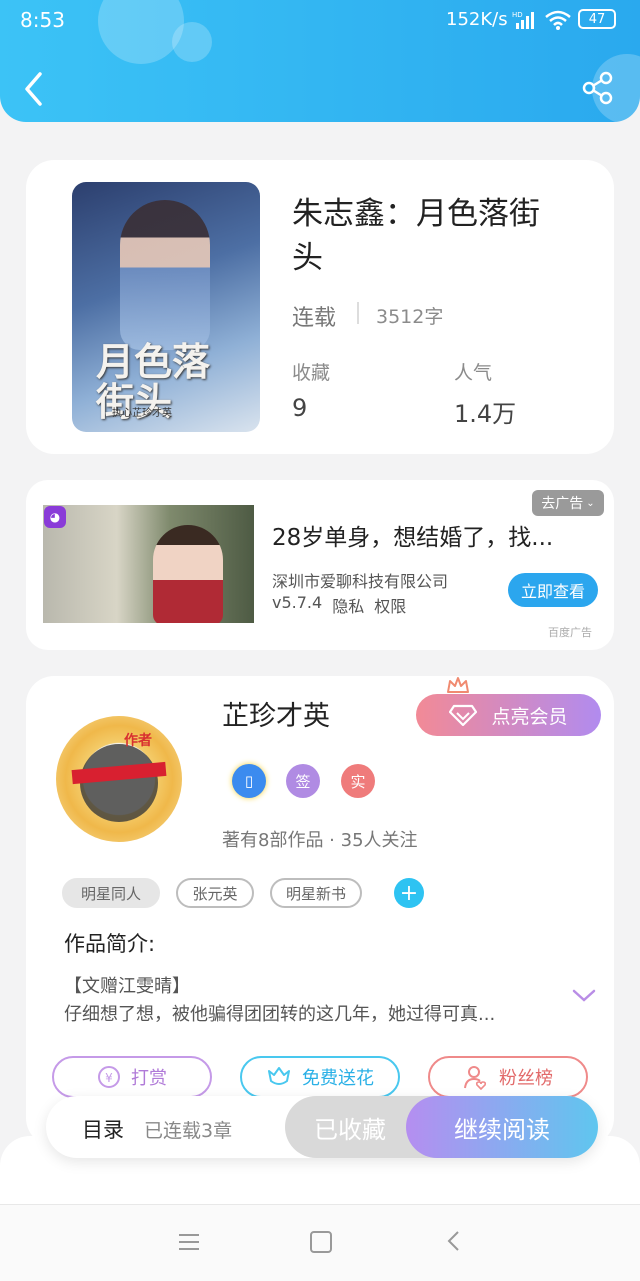 This screenshot has height=1281, width=640. Describe the element at coordinates (475, 1078) in the screenshot. I see `user-heart-icon` at that location.